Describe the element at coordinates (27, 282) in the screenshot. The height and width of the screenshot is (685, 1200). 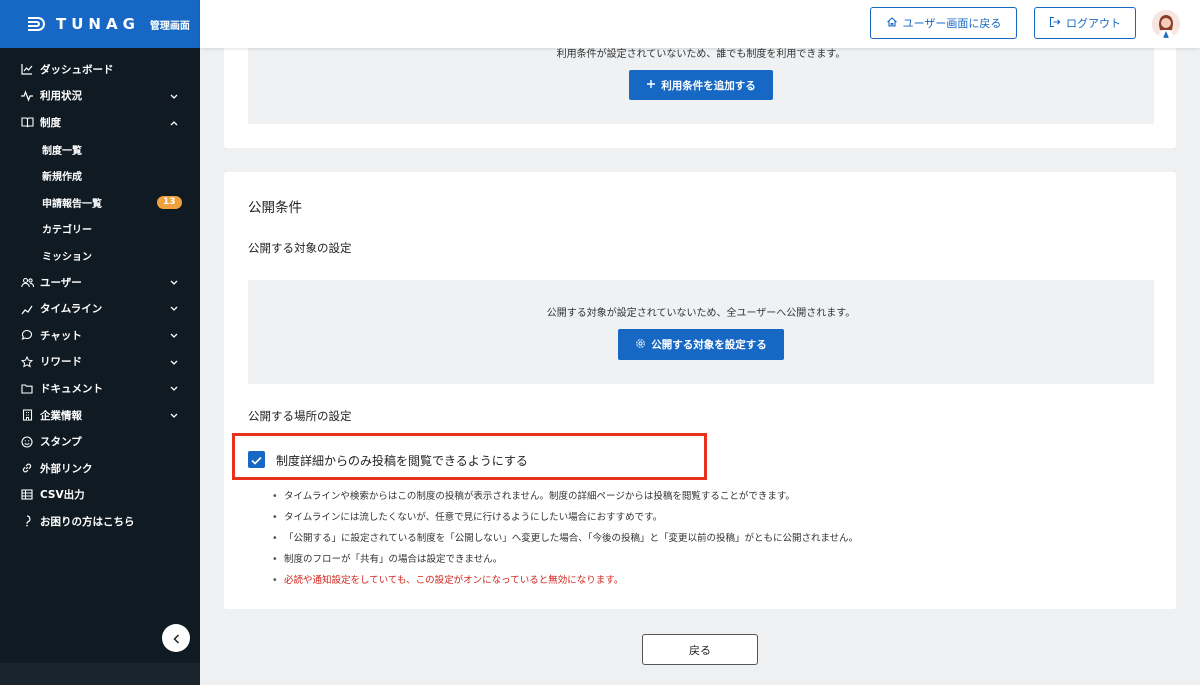
I see `users-icon` at that location.